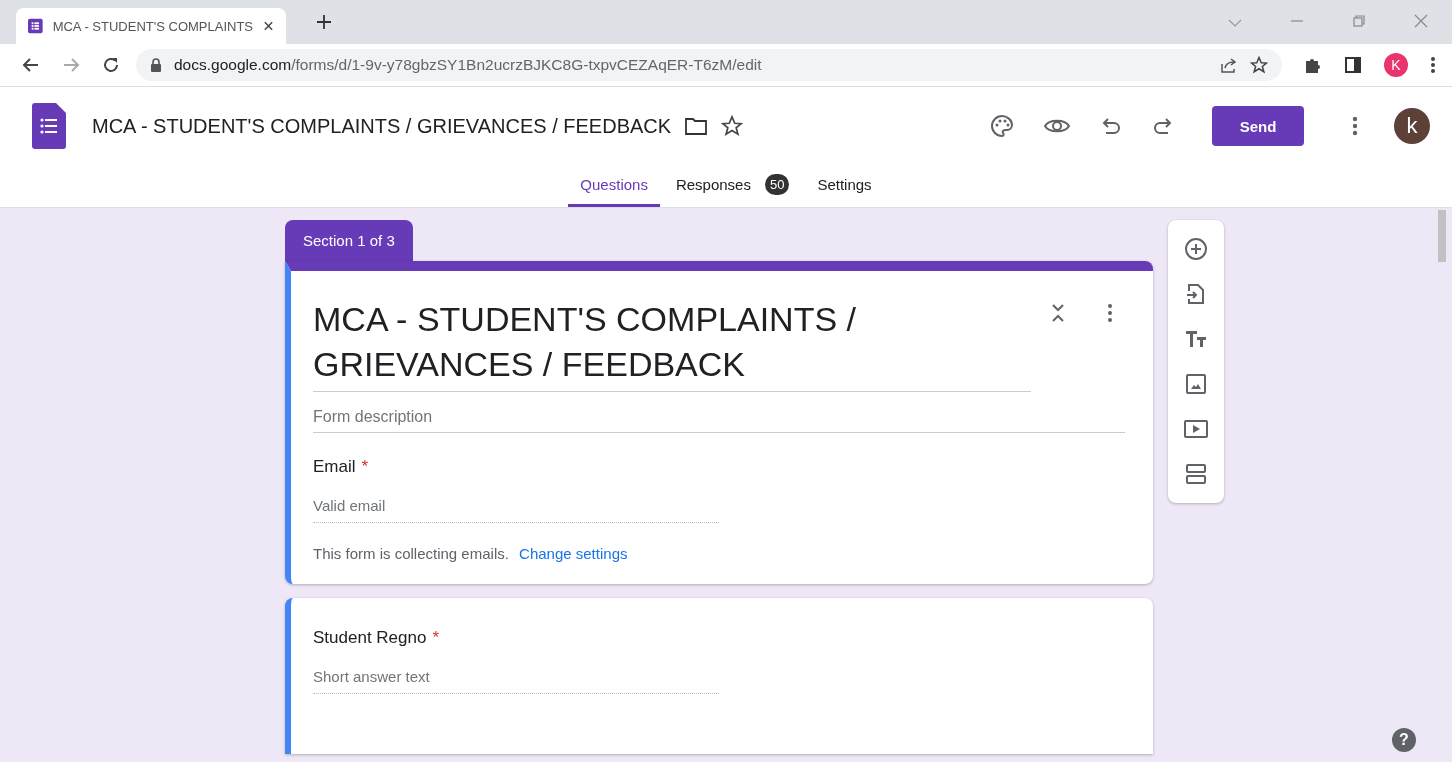 This screenshot has height=762, width=1452. Describe the element at coordinates (370, 638) in the screenshot. I see `question-title: Student Regno` at that location.